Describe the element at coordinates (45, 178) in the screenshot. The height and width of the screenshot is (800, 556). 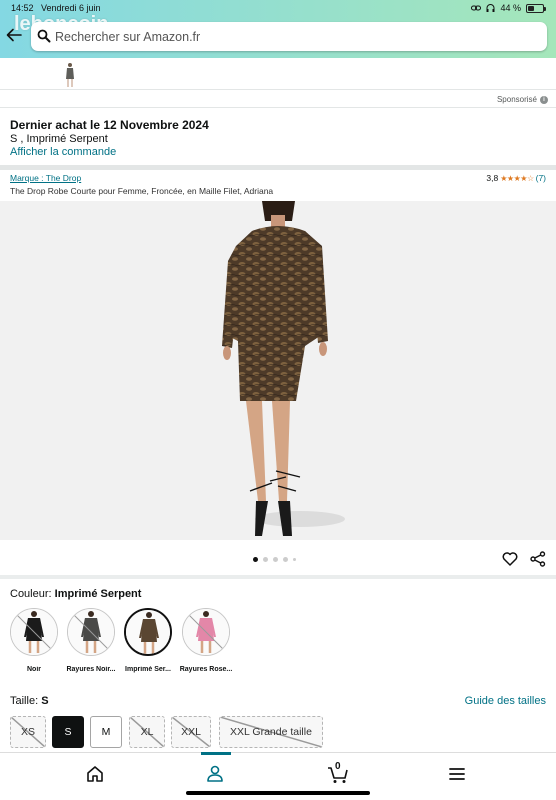
I see `brand-link: Marque : The Drop` at that location.